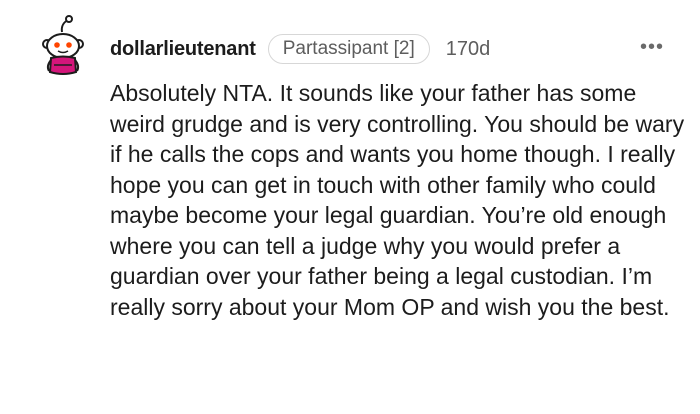 Image resolution: width=700 pixels, height=414 pixels. Describe the element at coordinates (63, 46) in the screenshot. I see `avatar` at that location.